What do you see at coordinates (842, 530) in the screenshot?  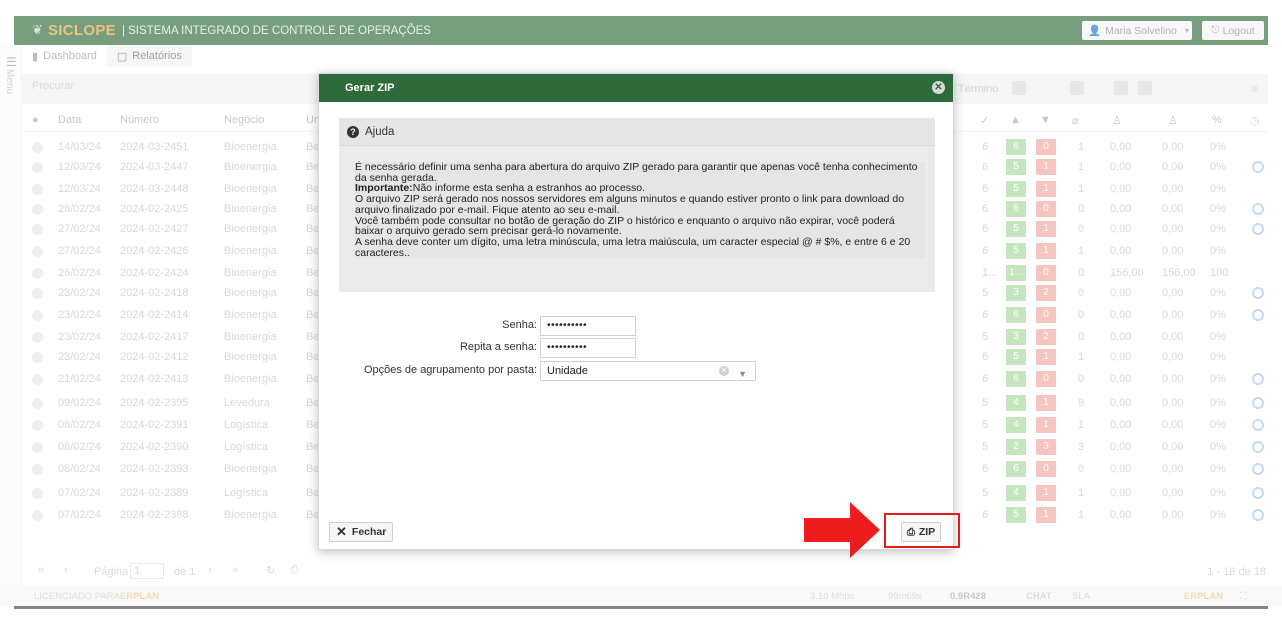 I see `red-arrow-icon` at bounding box center [842, 530].